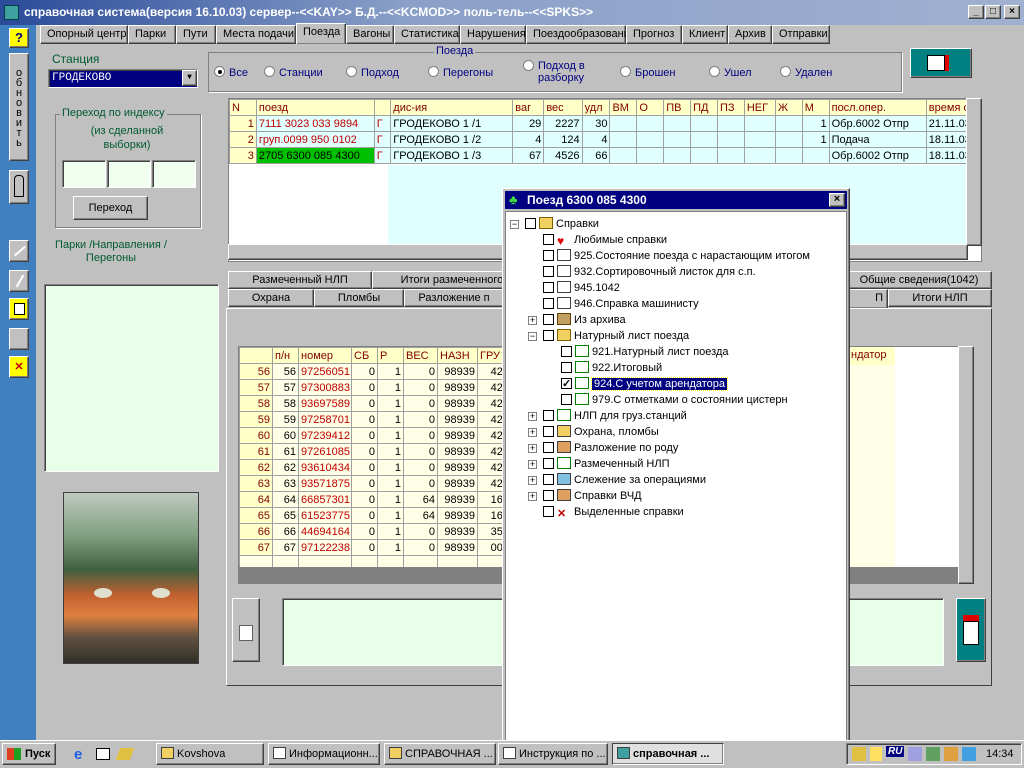 The image size is (1024, 768). What do you see at coordinates (577, 320) in the screenshot?
I see `tree-item: + Из архива` at bounding box center [577, 320].